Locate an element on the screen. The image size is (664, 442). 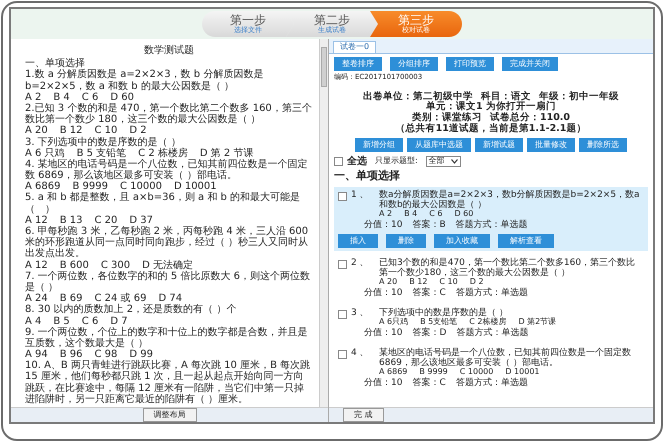
question-number: 3 、 is located at coordinates (360, 314).